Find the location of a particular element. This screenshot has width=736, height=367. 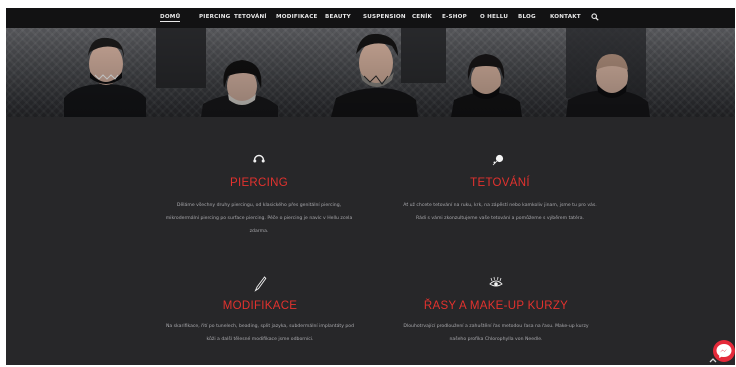

service-title: MODIFIKACE is located at coordinates (260, 306).